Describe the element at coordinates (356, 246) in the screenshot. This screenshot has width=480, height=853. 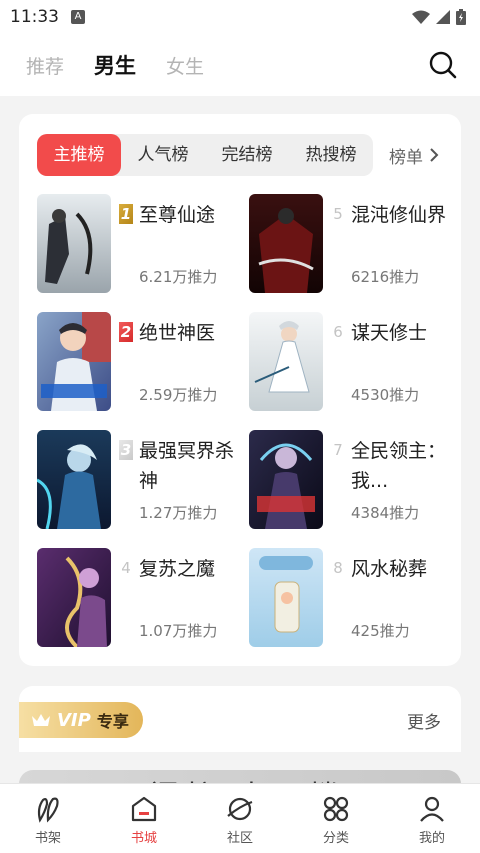
I see `book-item: 5 混沌修仙界 6216推力` at that location.